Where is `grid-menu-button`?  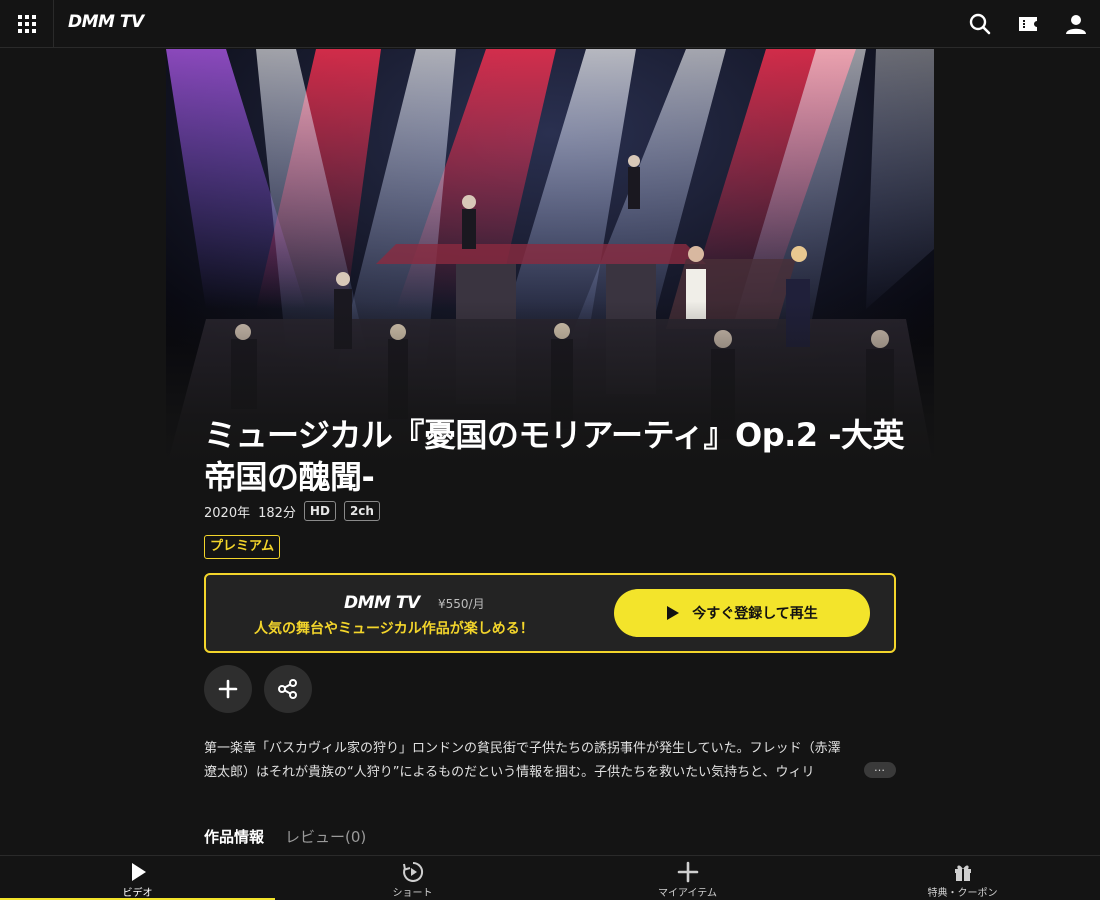 grid-menu-button is located at coordinates (27, 24).